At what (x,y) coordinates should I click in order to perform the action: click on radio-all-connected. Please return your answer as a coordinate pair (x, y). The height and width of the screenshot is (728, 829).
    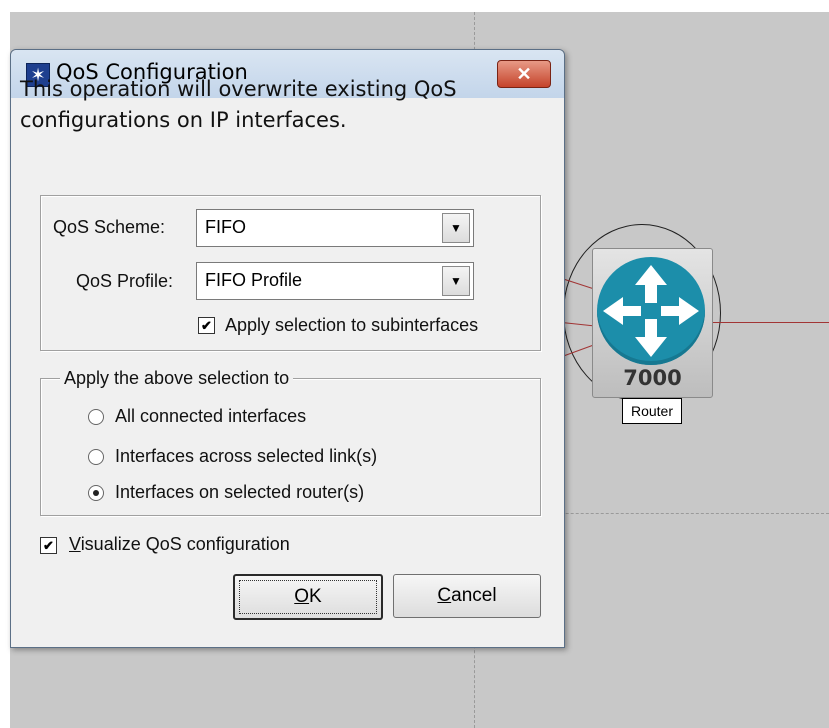
    Looking at the image, I should click on (96, 417).